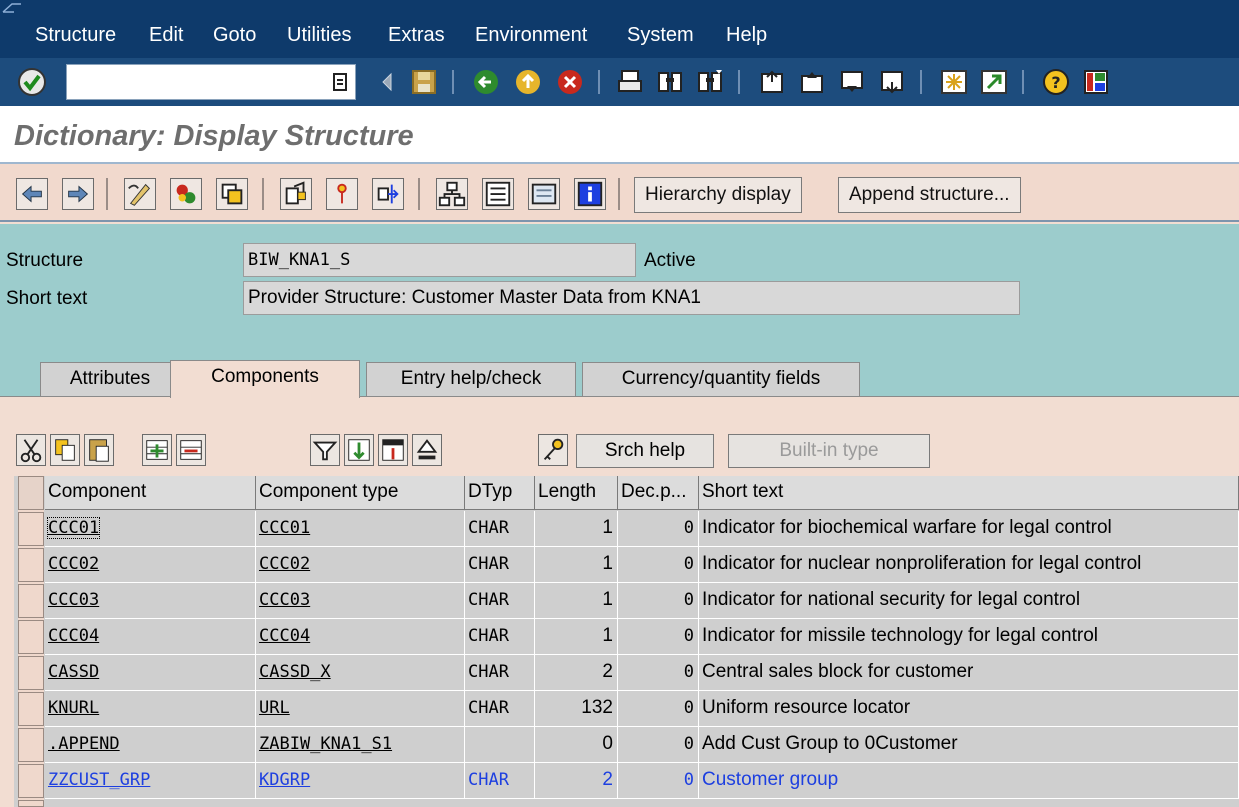 The height and width of the screenshot is (807, 1239). I want to click on filter-icon, so click(325, 450).